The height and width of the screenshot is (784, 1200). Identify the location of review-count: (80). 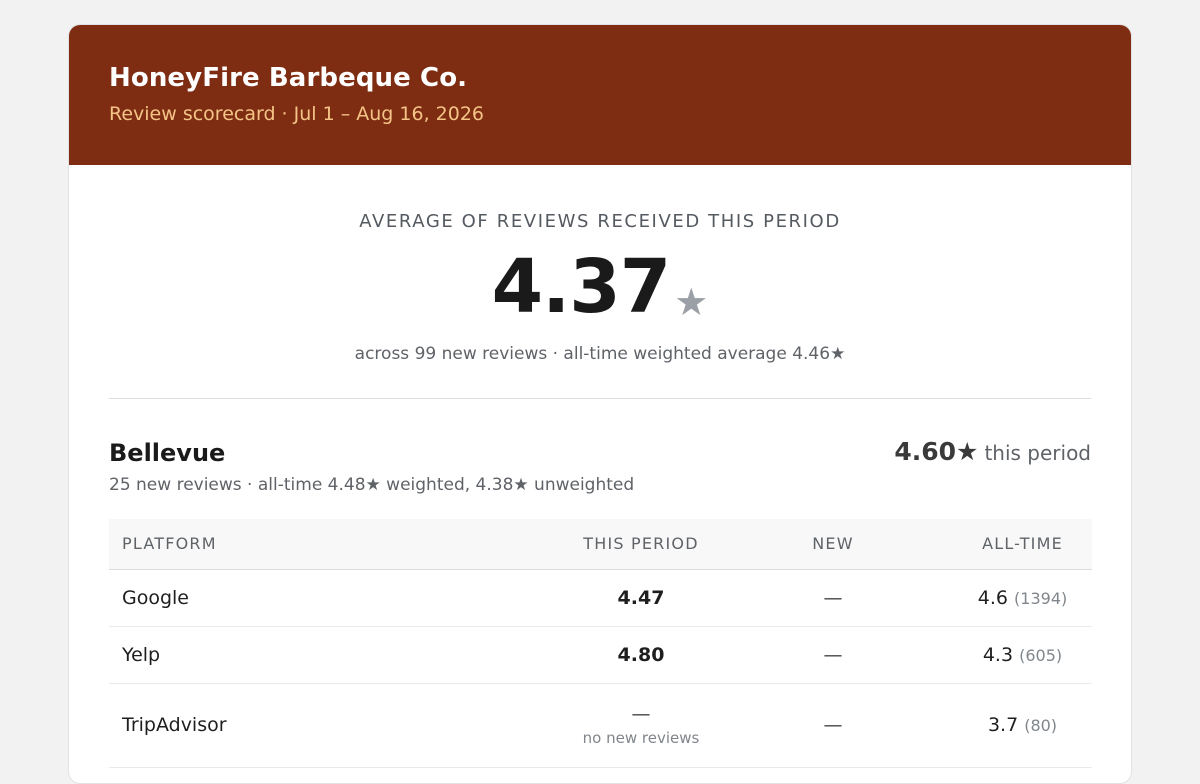
(1041, 725).